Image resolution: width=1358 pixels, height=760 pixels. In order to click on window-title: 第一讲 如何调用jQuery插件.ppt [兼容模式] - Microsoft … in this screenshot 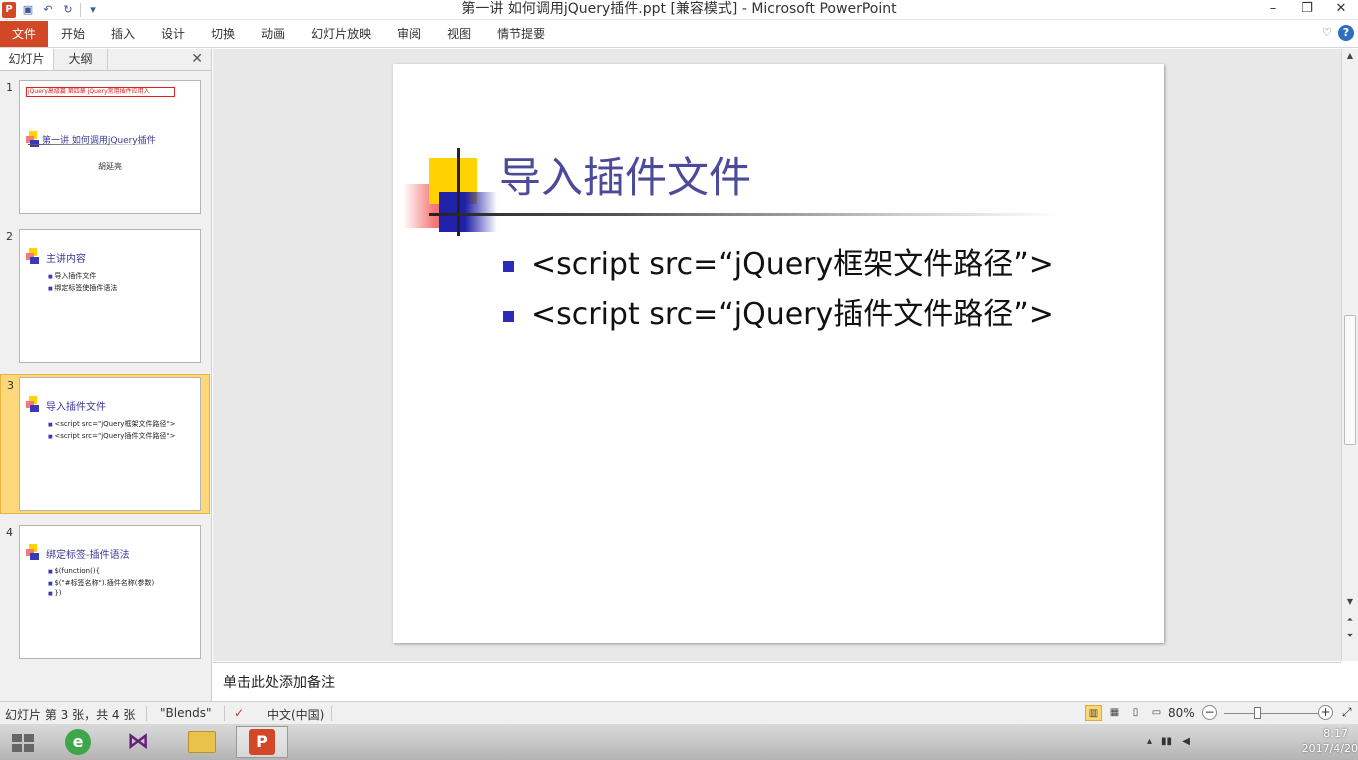, I will do `click(679, 9)`.